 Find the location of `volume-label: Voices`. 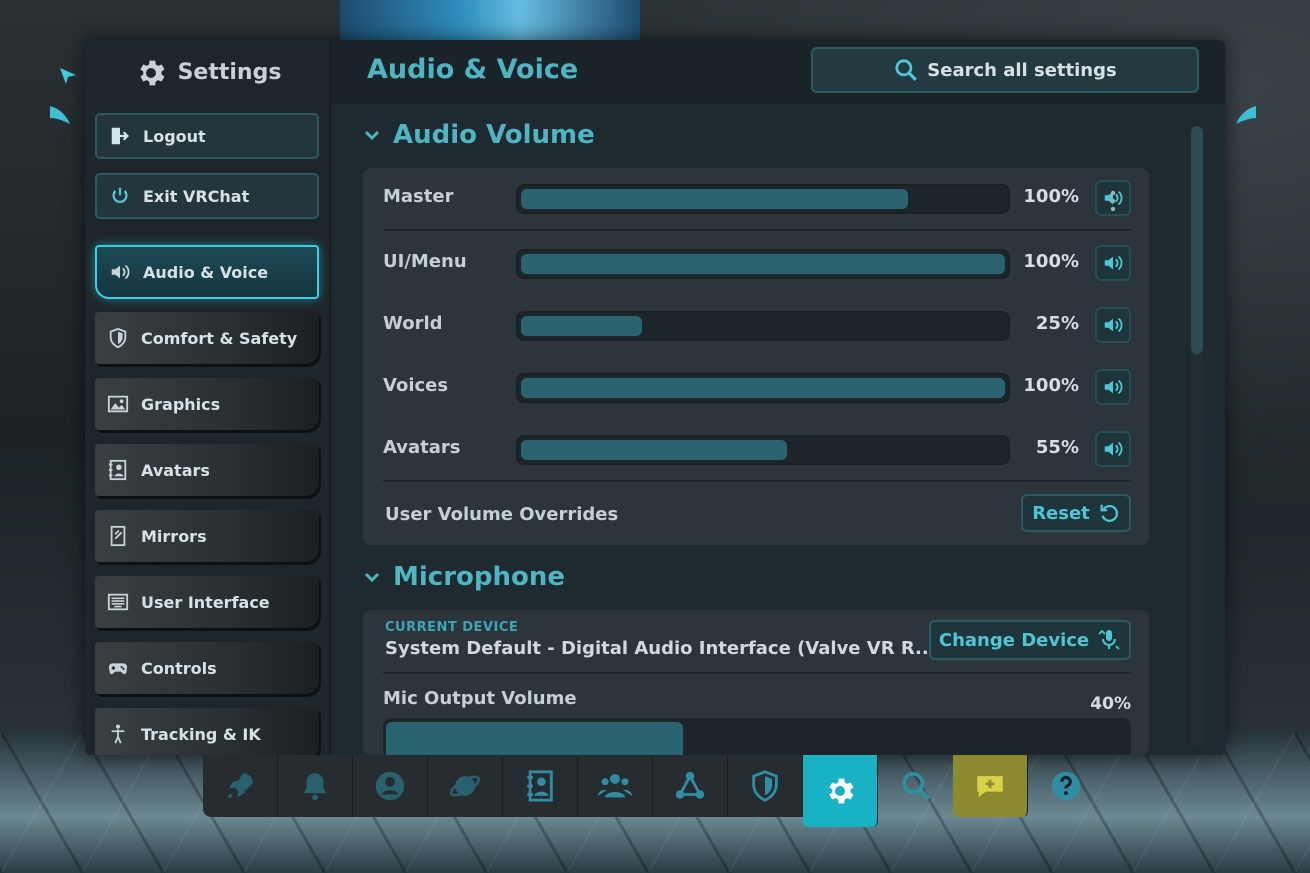

volume-label: Voices is located at coordinates (416, 385).